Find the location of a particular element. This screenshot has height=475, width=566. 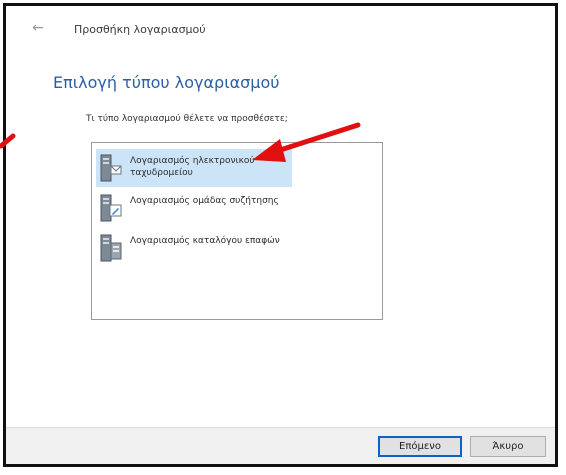

account-type-label: Λογαριασμός καταλόγου επαφών is located at coordinates (205, 241).